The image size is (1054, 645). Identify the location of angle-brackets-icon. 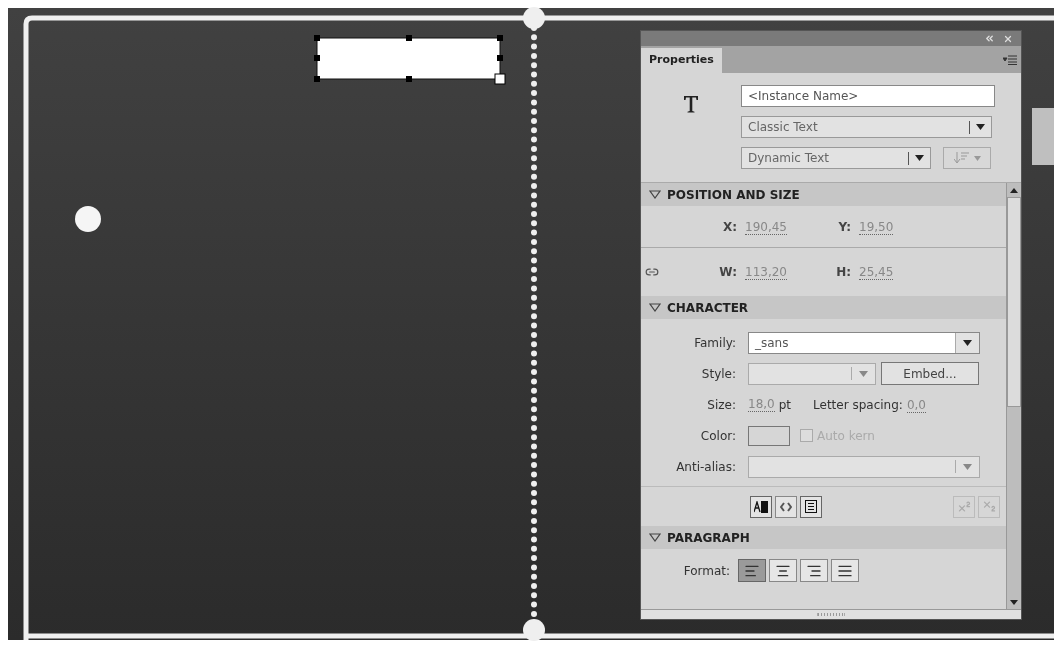
(786, 506).